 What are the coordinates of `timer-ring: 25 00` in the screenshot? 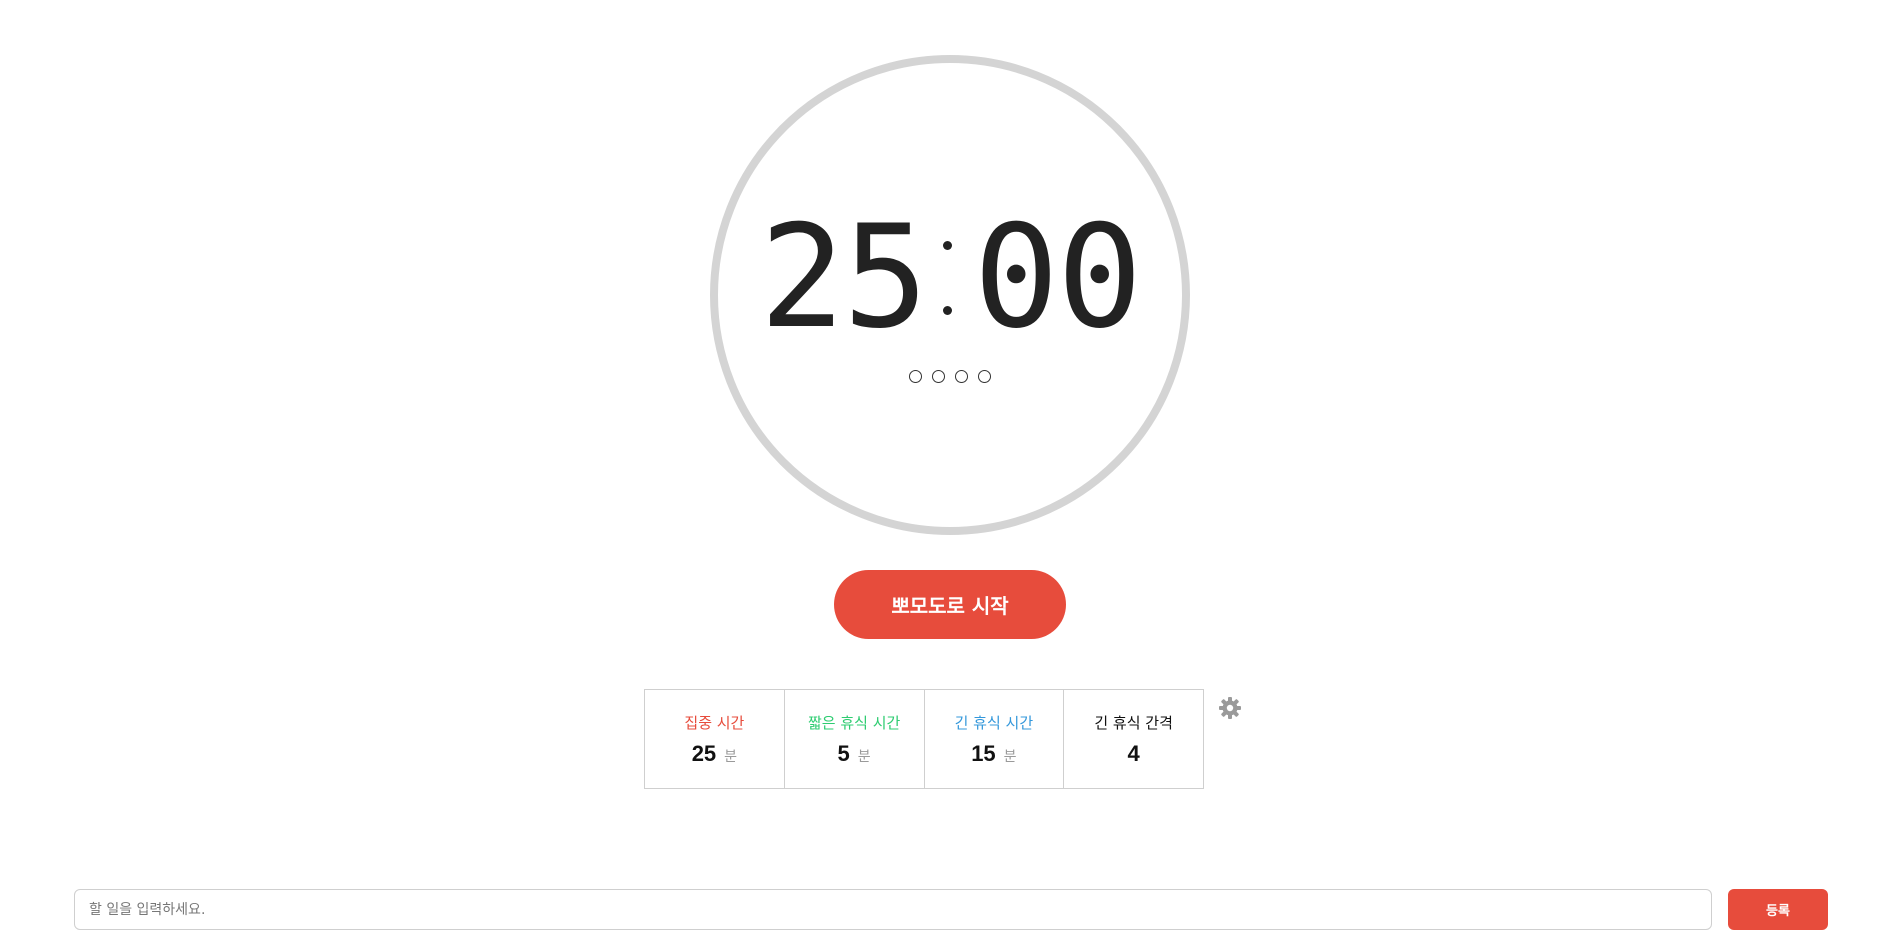 It's located at (950, 295).